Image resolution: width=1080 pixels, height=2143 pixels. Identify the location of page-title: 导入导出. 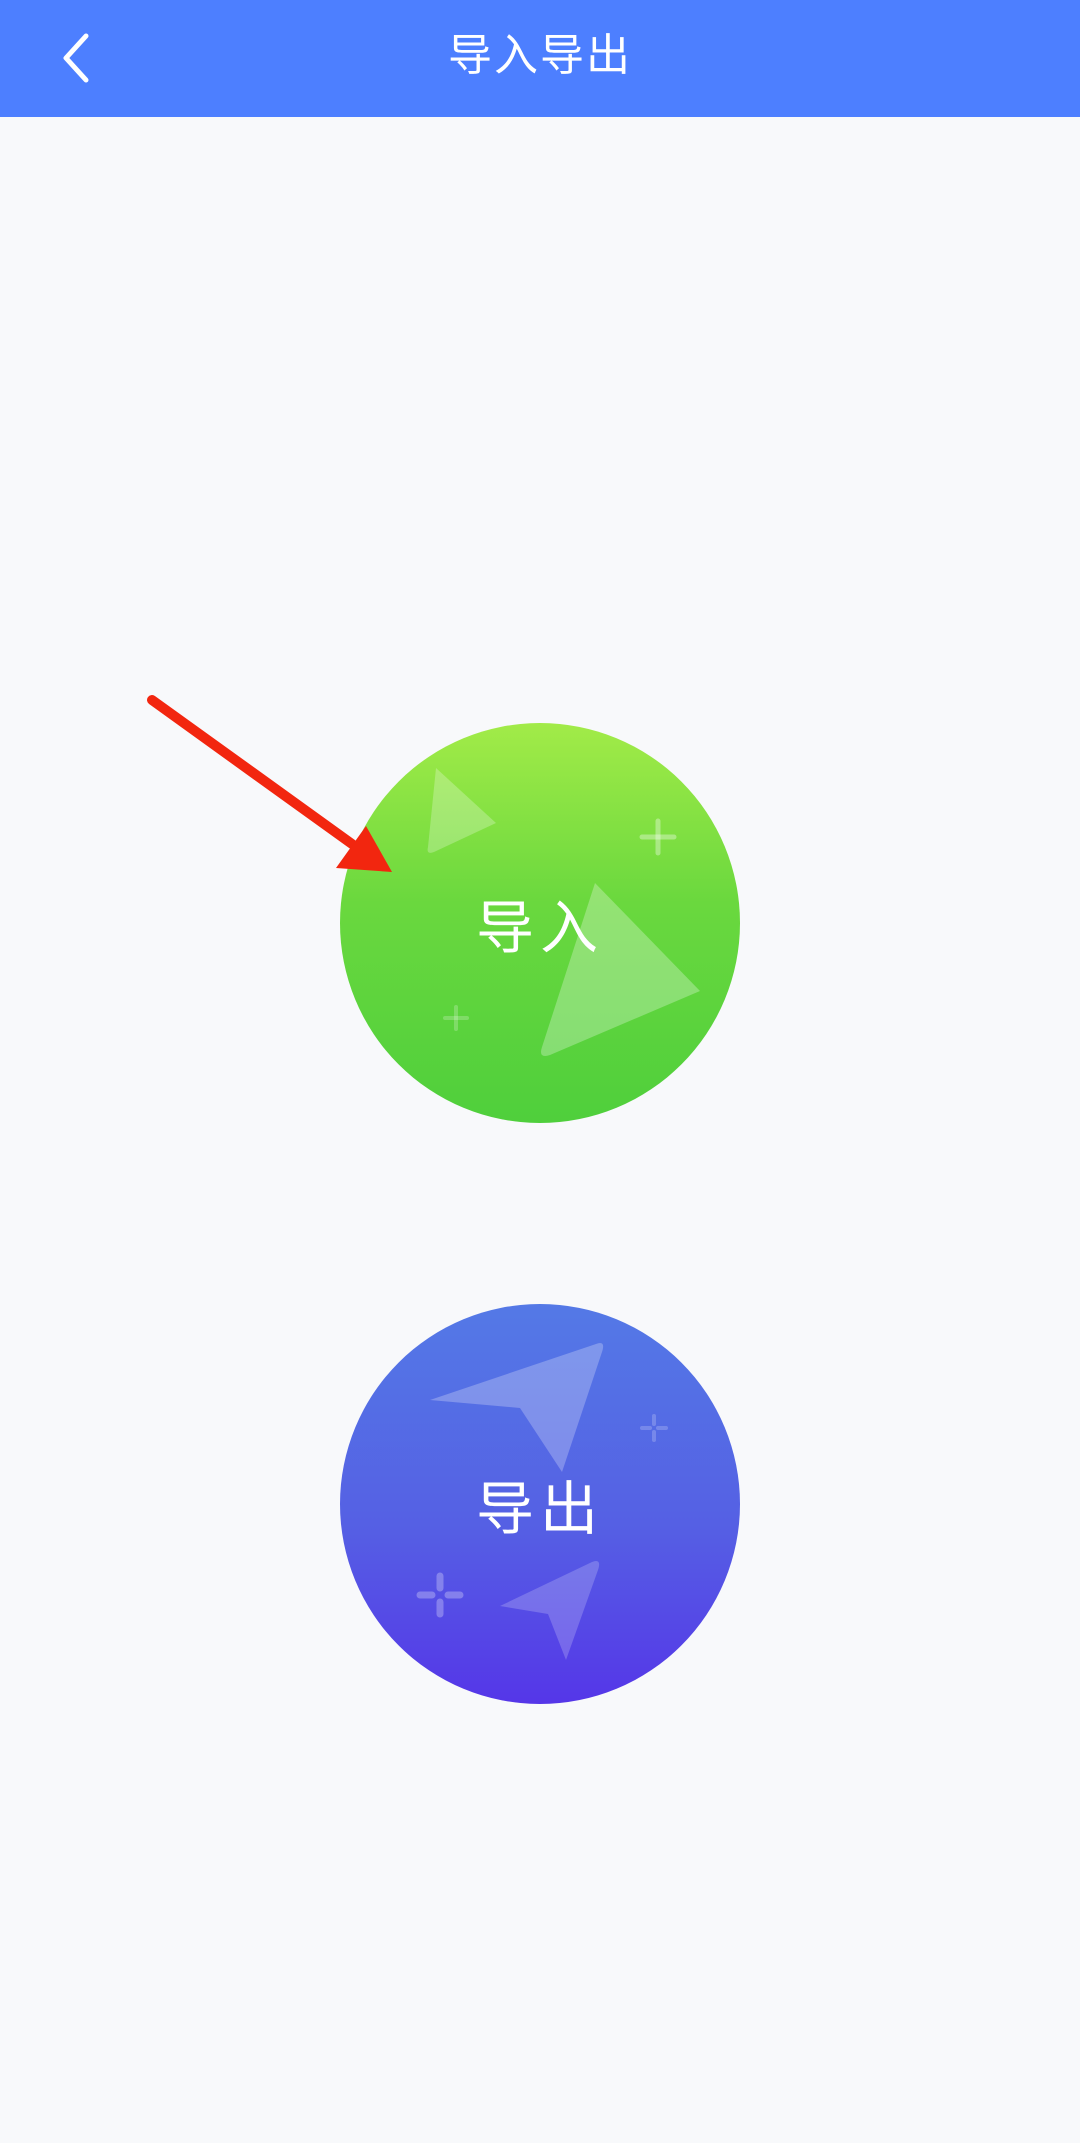
(540, 55).